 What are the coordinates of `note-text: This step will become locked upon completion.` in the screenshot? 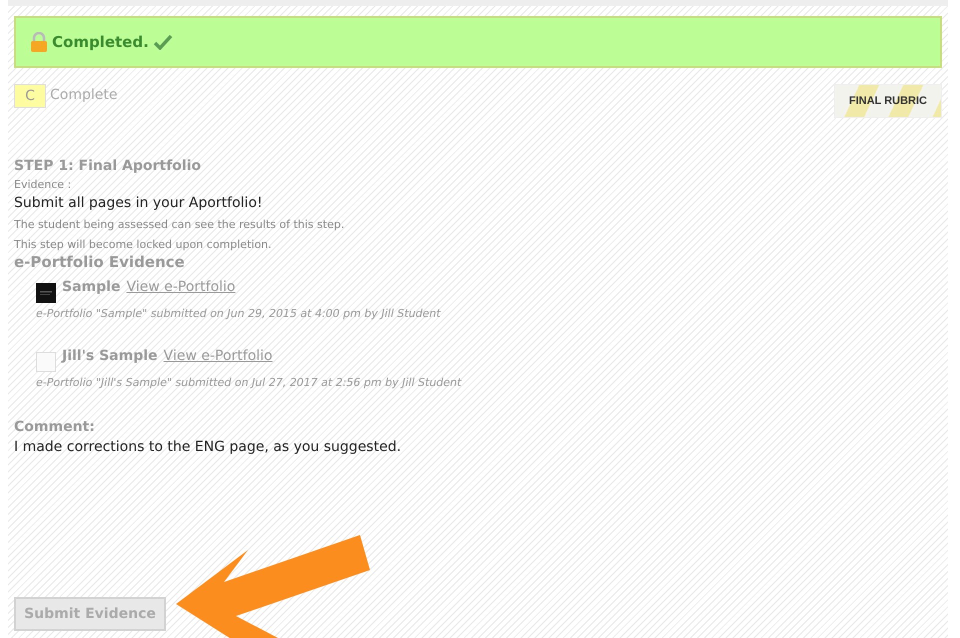 It's located at (143, 244).